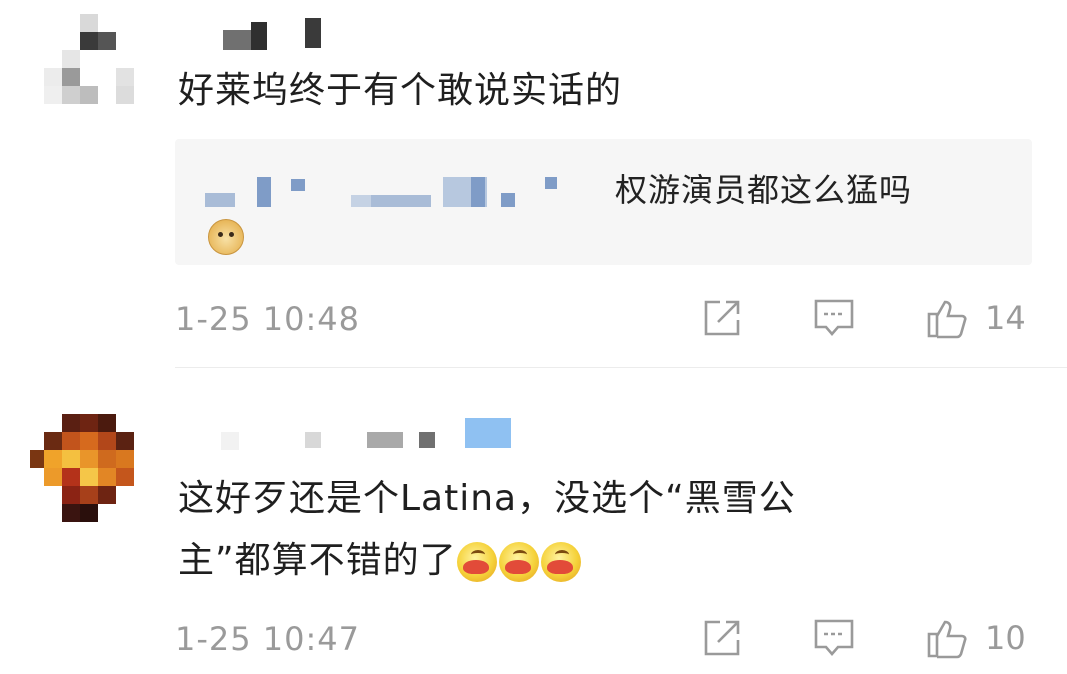  Describe the element at coordinates (400, 90) in the screenshot. I see `comment-text: 好莱坞终于有个敢说实话的` at that location.